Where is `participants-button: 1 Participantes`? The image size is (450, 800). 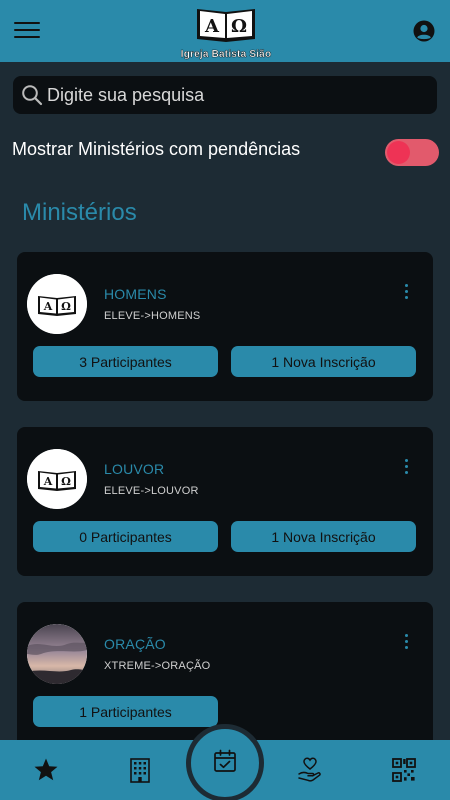
participants-button: 1 Participantes is located at coordinates (125, 711).